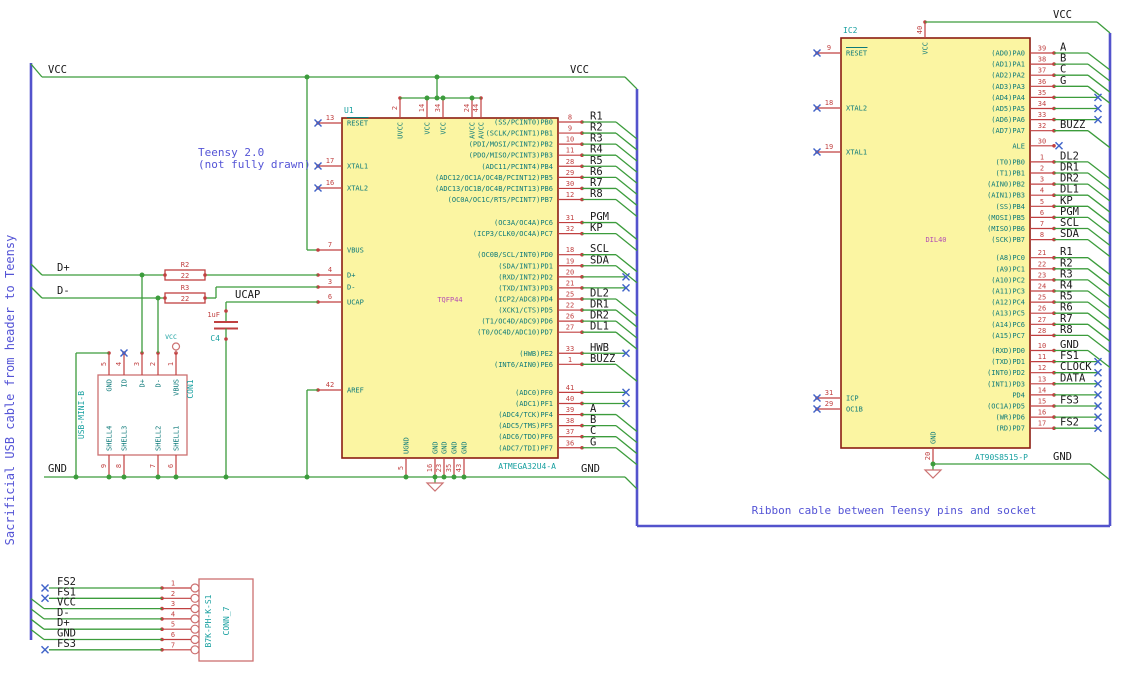 The image size is (1131, 690). I want to click on con1-value: USB-MINI-B, so click(81, 415).